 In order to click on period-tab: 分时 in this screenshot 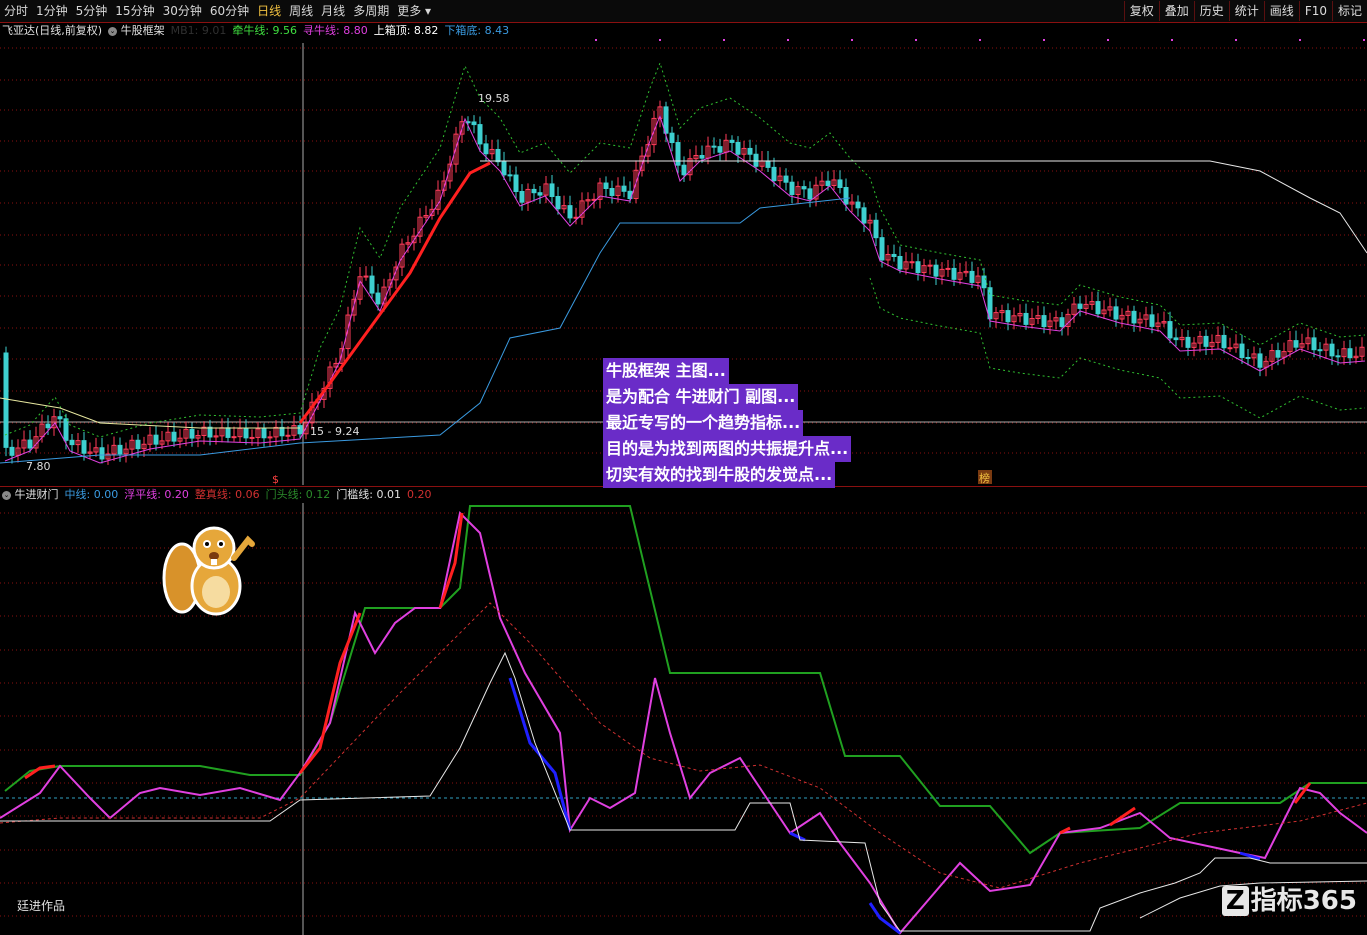, I will do `click(16, 11)`.